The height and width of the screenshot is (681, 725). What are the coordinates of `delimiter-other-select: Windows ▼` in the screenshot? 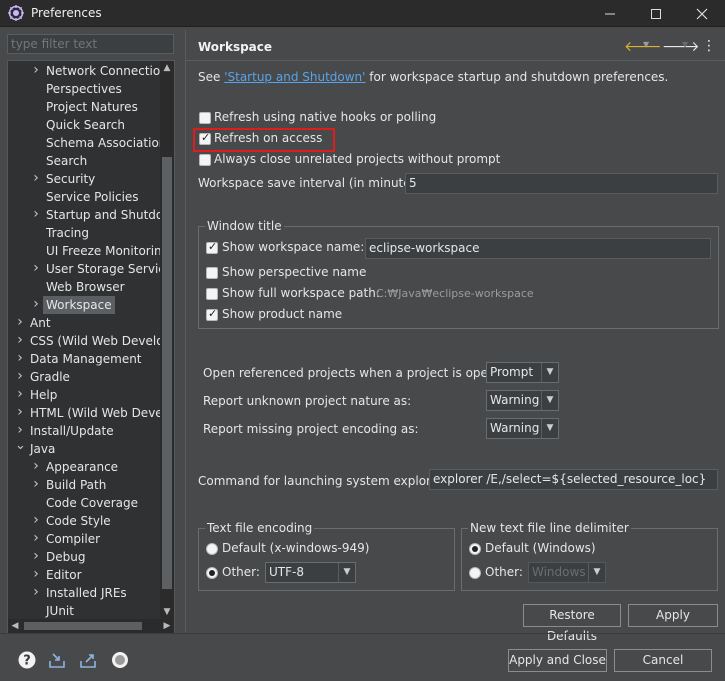 It's located at (567, 572).